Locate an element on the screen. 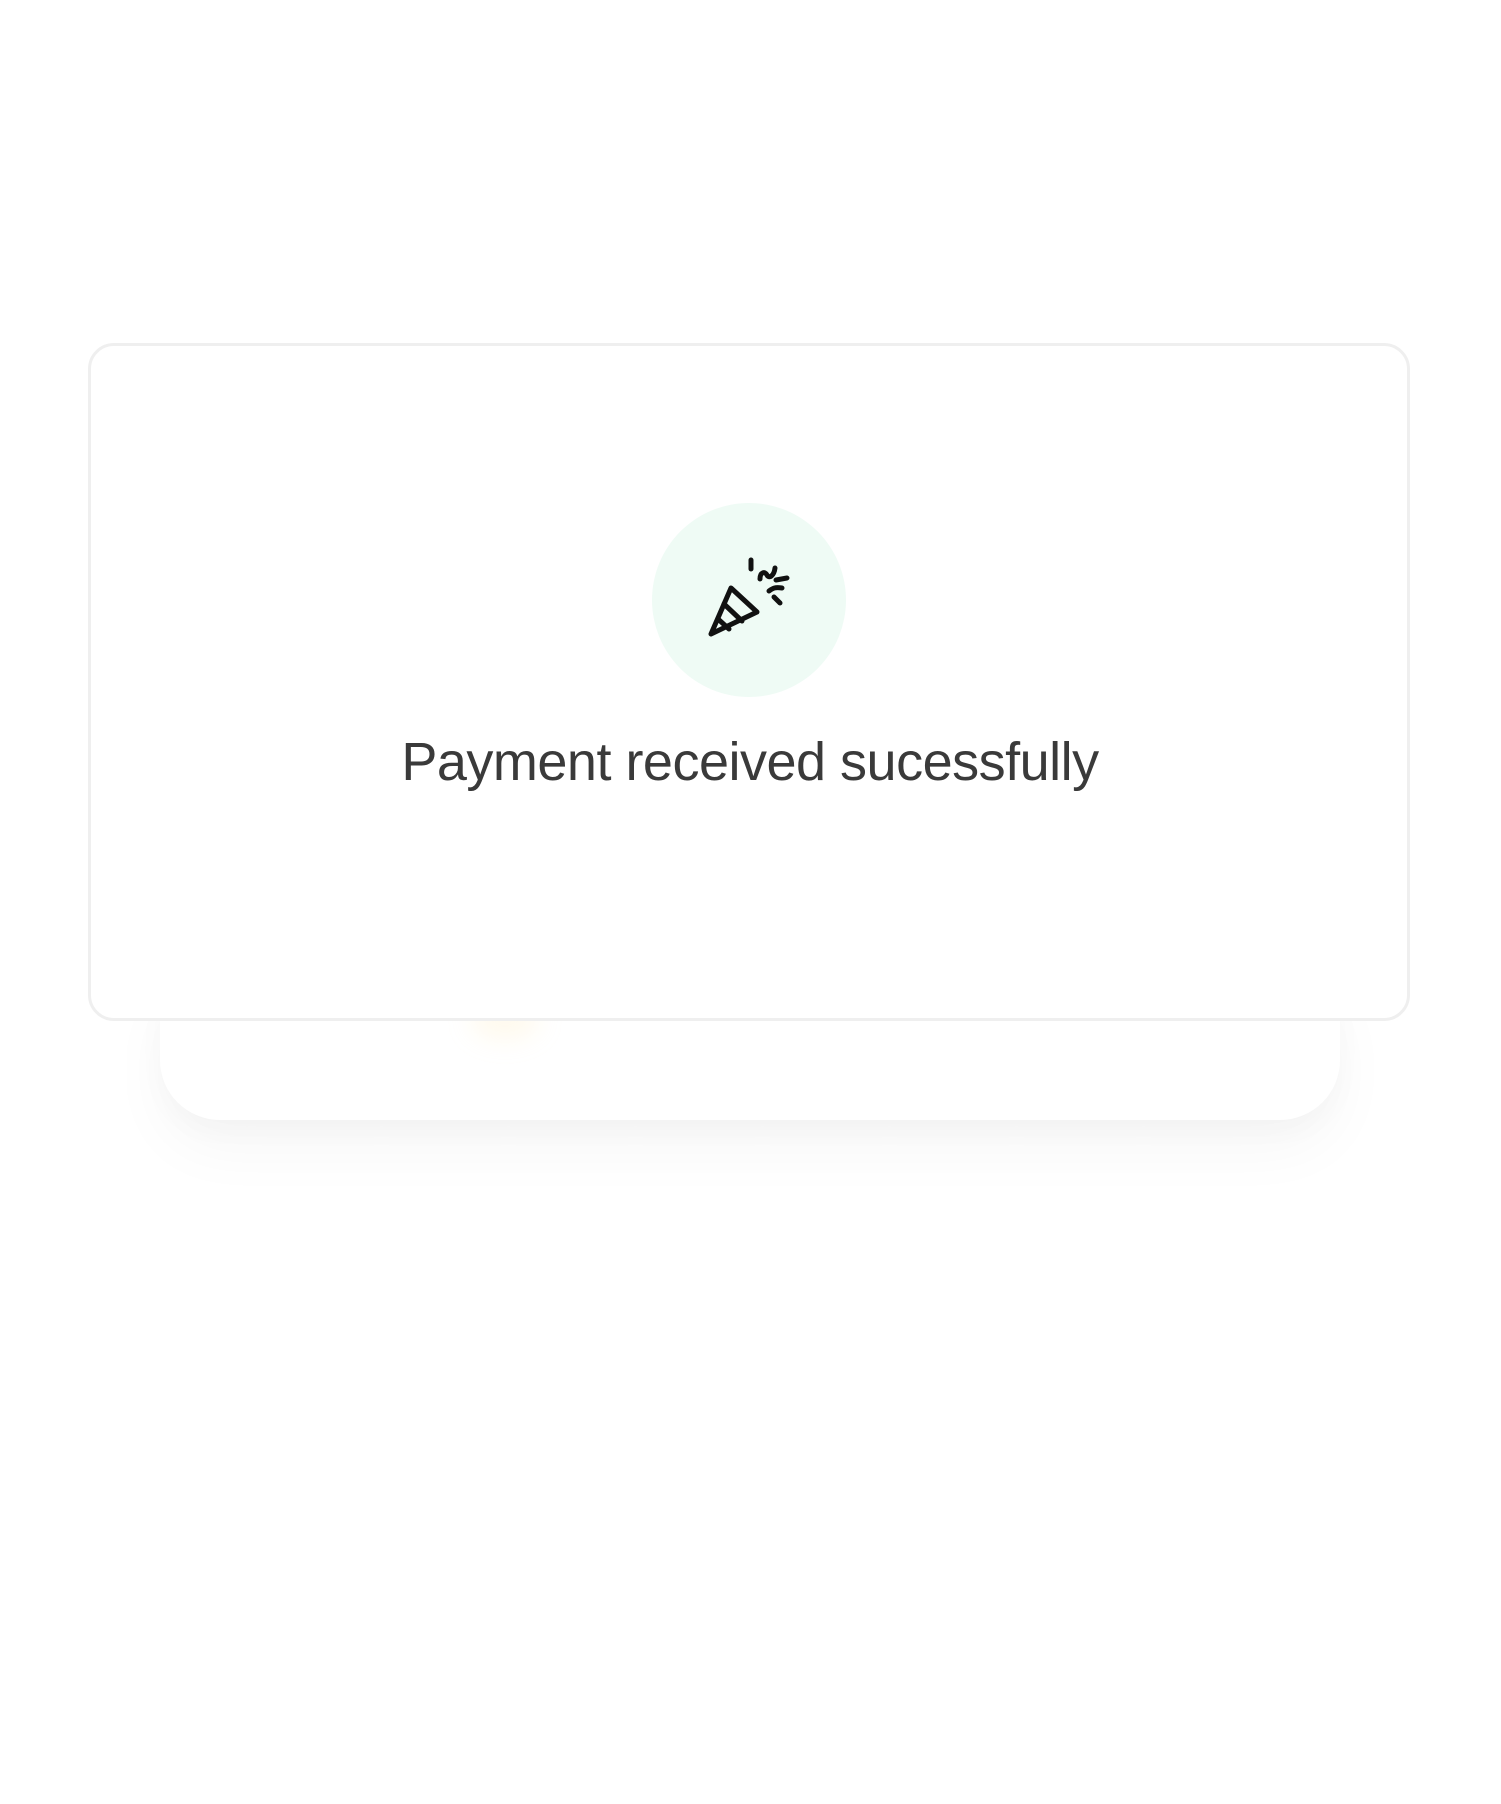  celebration-icon-badge is located at coordinates (749, 600).